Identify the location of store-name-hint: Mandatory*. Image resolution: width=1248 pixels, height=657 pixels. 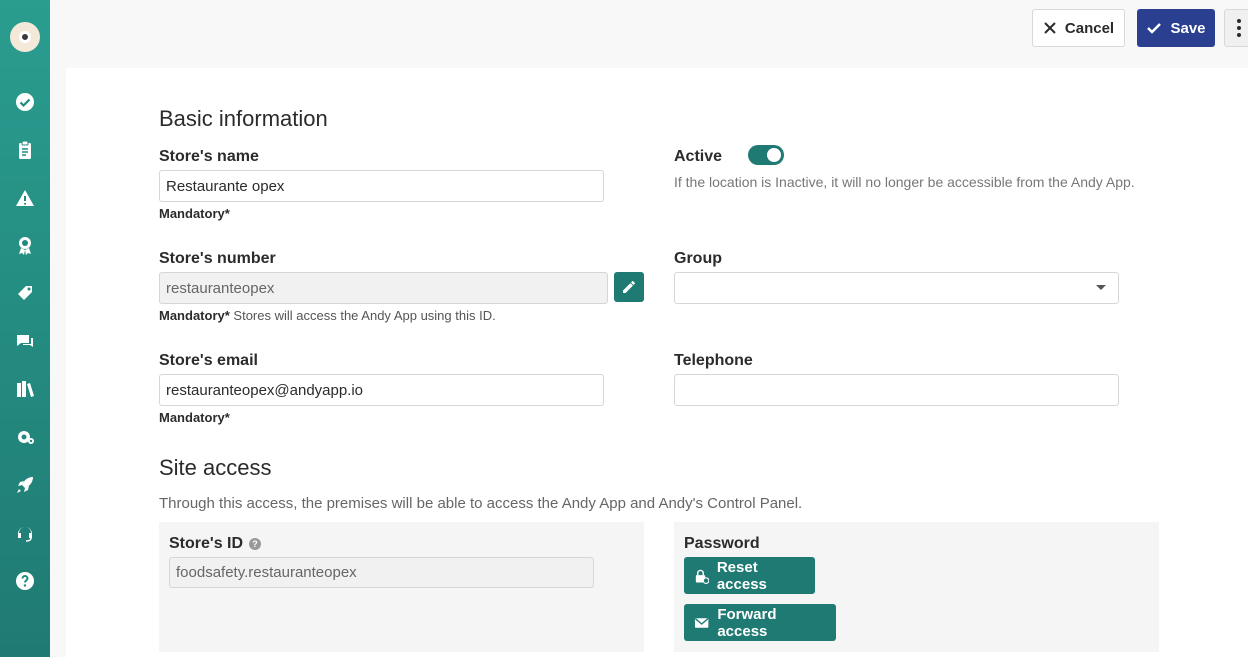
(194, 213).